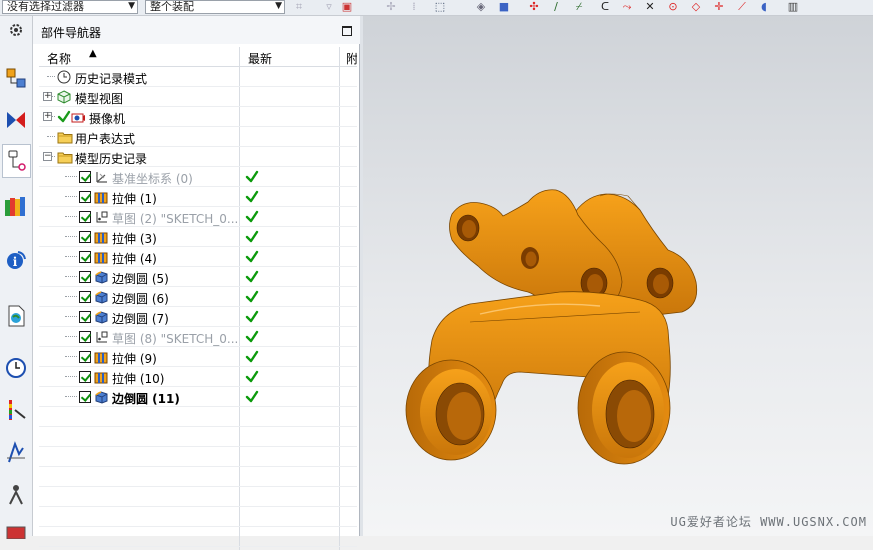 Image resolution: width=873 pixels, height=550 pixels. Describe the element at coordinates (134, 199) in the screenshot. I see `tree-node-label: 拉伸 (1)` at that location.